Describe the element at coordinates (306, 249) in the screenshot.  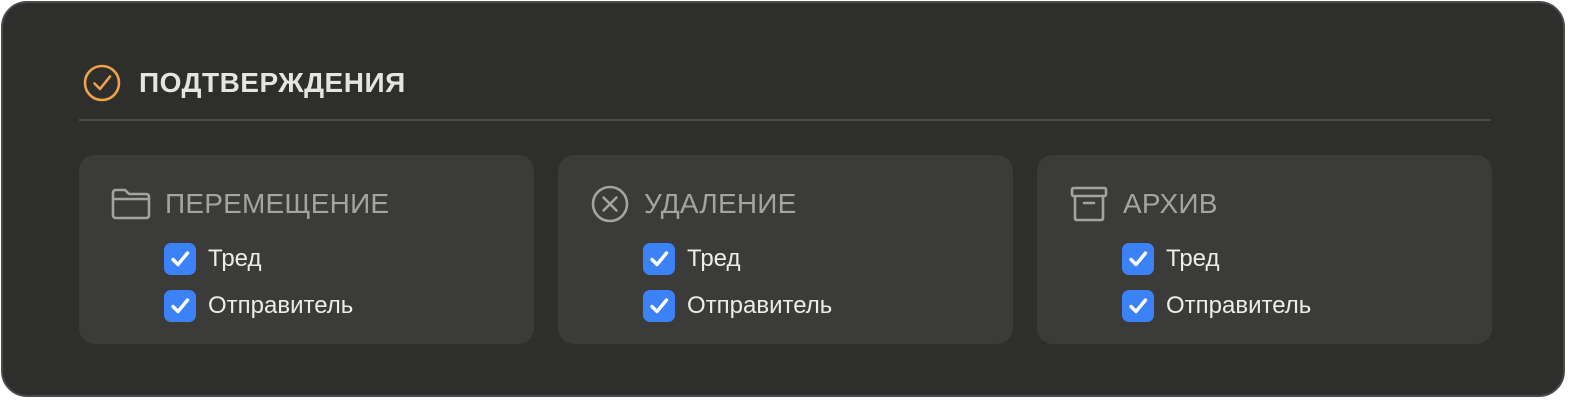
I see `move-group: ПЕРЕМЕЩЕНИЕ Тред Отправитель` at that location.